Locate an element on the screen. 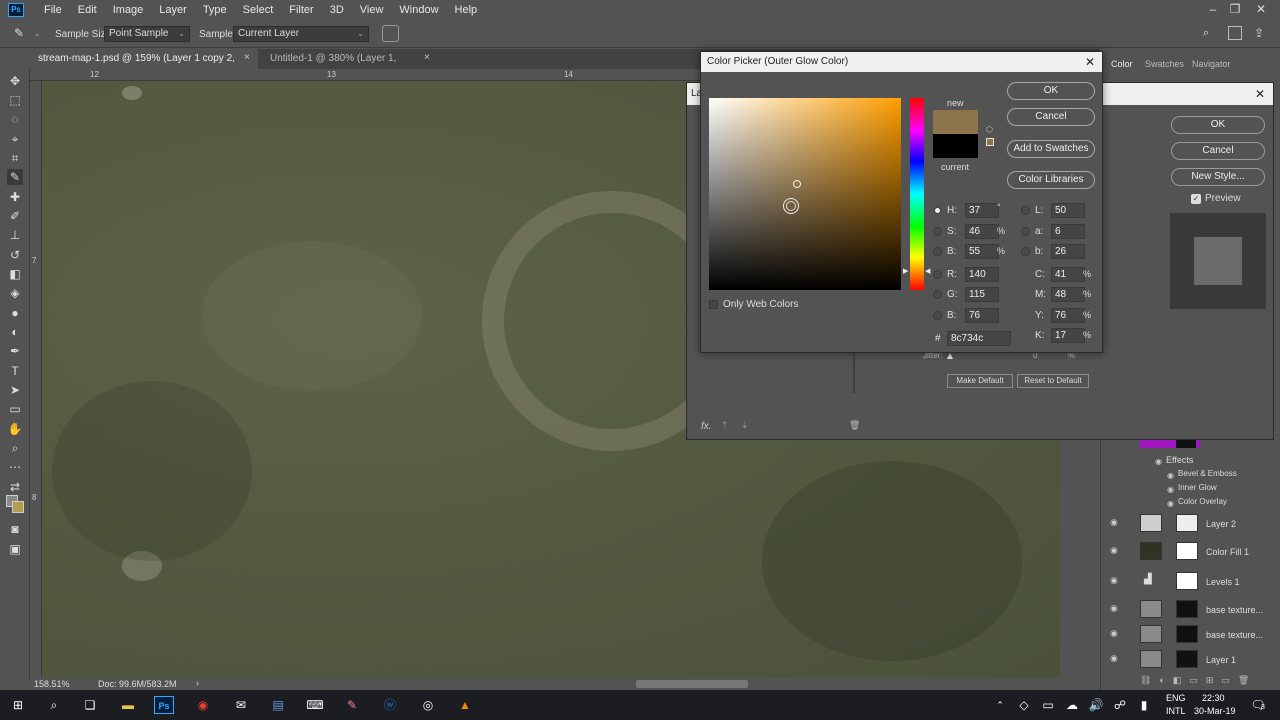 Image resolution: width=1280 pixels, height=720 pixels. minimize-icon: – is located at coordinates (1213, 9).